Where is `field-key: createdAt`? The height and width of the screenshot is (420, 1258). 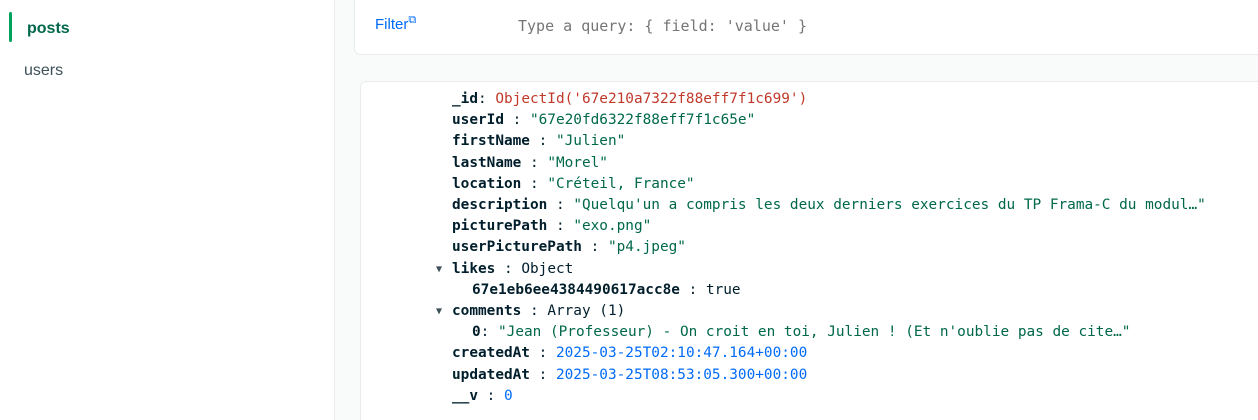 field-key: createdAt is located at coordinates (491, 353).